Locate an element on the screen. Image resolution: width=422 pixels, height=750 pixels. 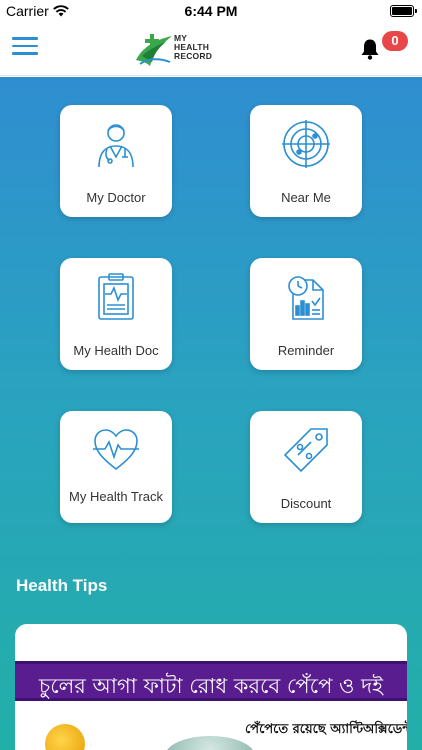
tile-reminder: Reminder is located at coordinates (306, 314).